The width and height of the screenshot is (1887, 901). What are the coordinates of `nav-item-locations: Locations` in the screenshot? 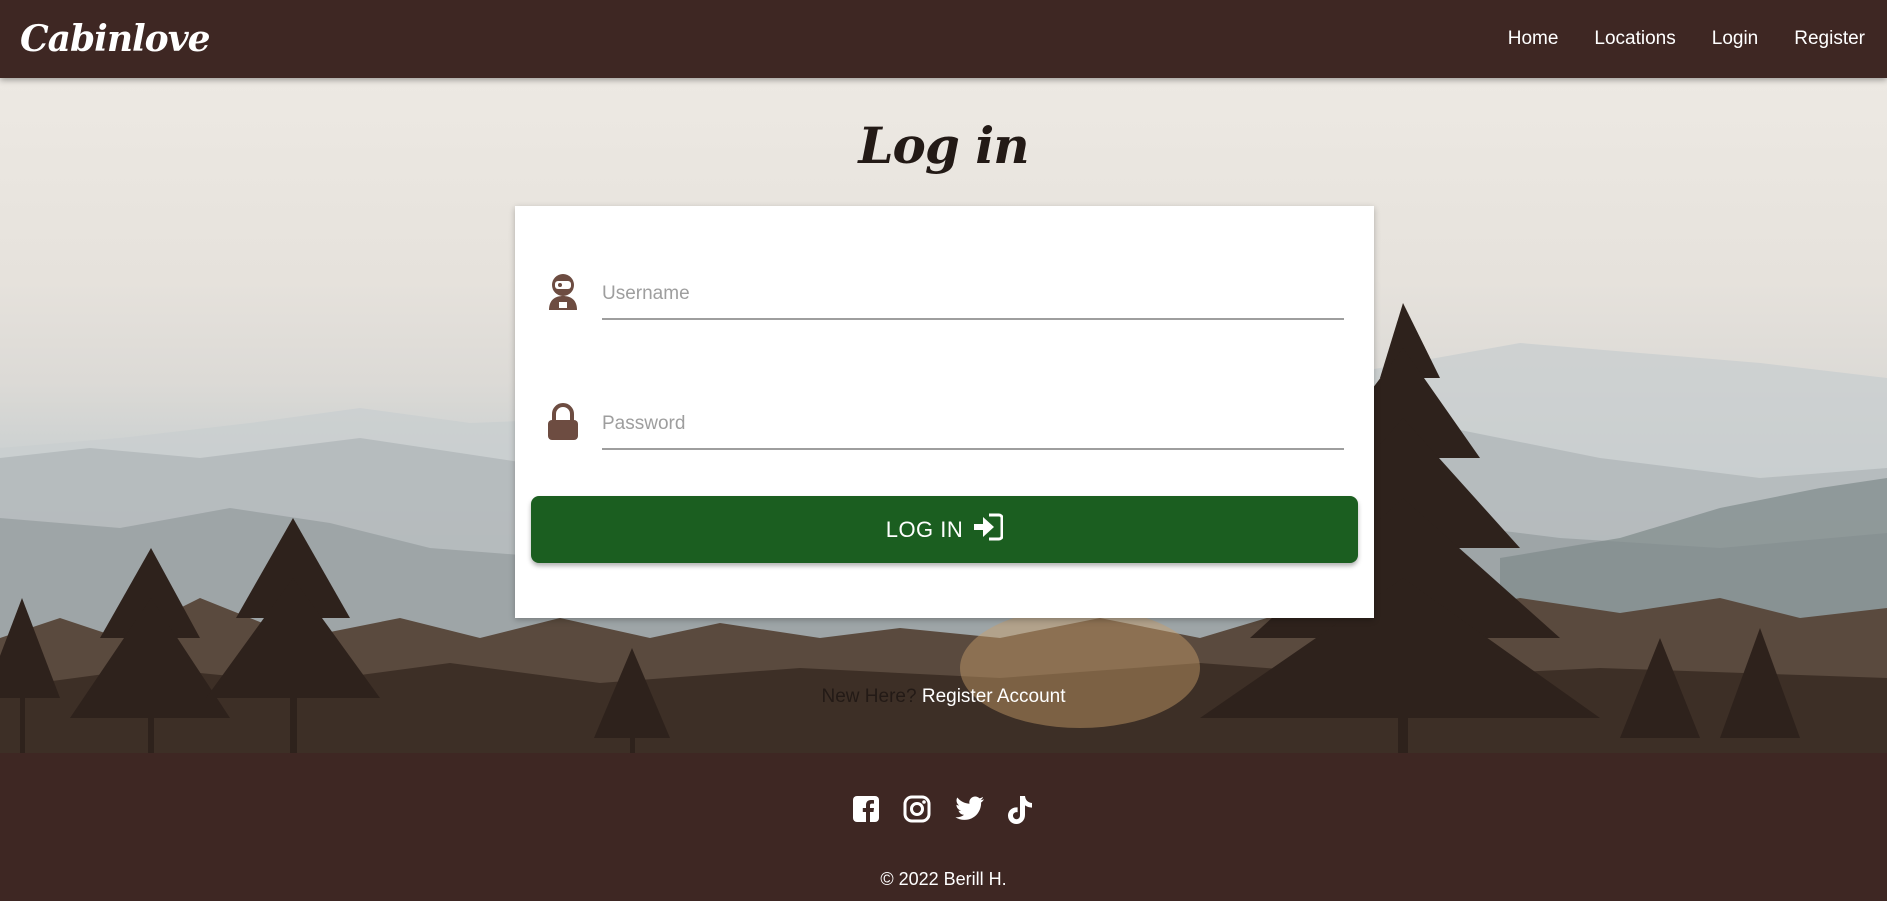 It's located at (1634, 39).